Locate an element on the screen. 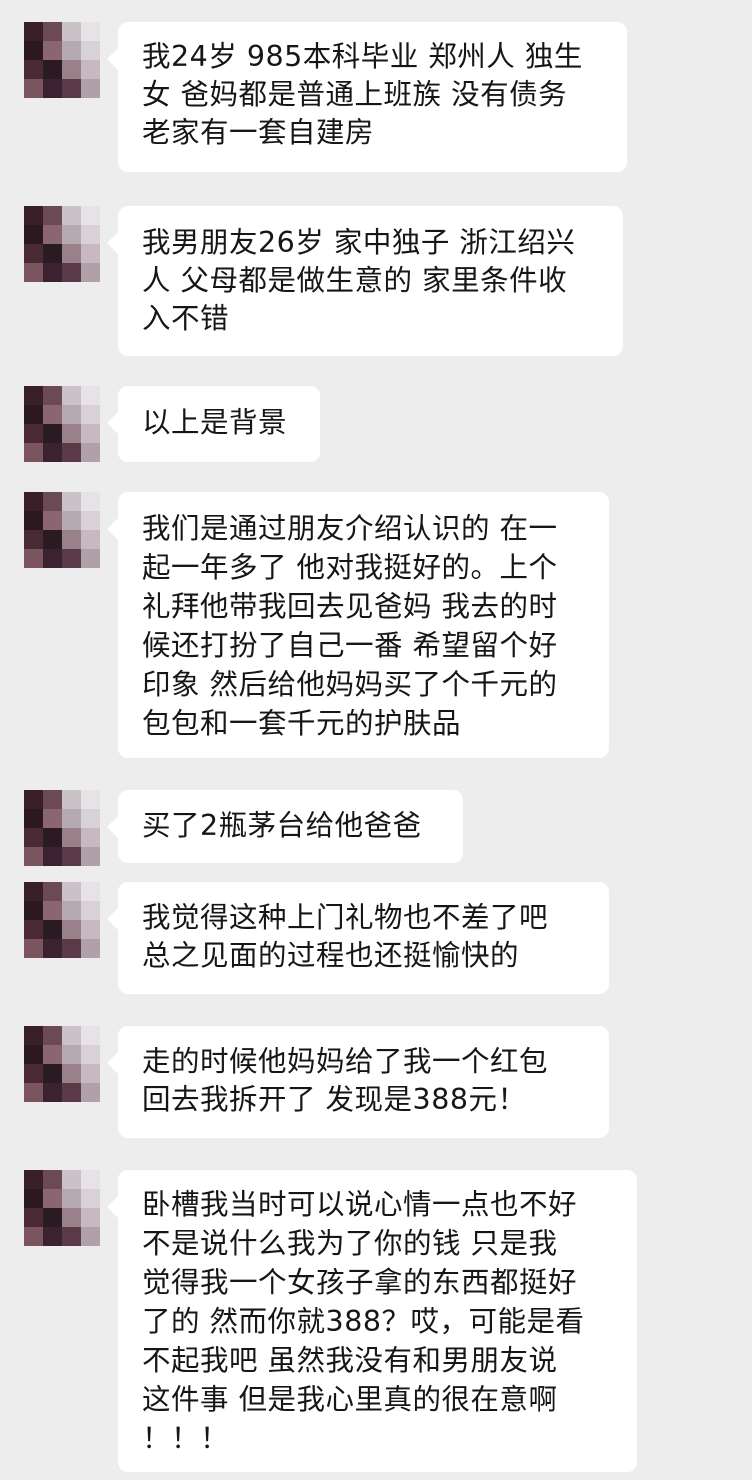 This screenshot has height=1480, width=752. message-bubble: 以上是背景 is located at coordinates (213, 424).